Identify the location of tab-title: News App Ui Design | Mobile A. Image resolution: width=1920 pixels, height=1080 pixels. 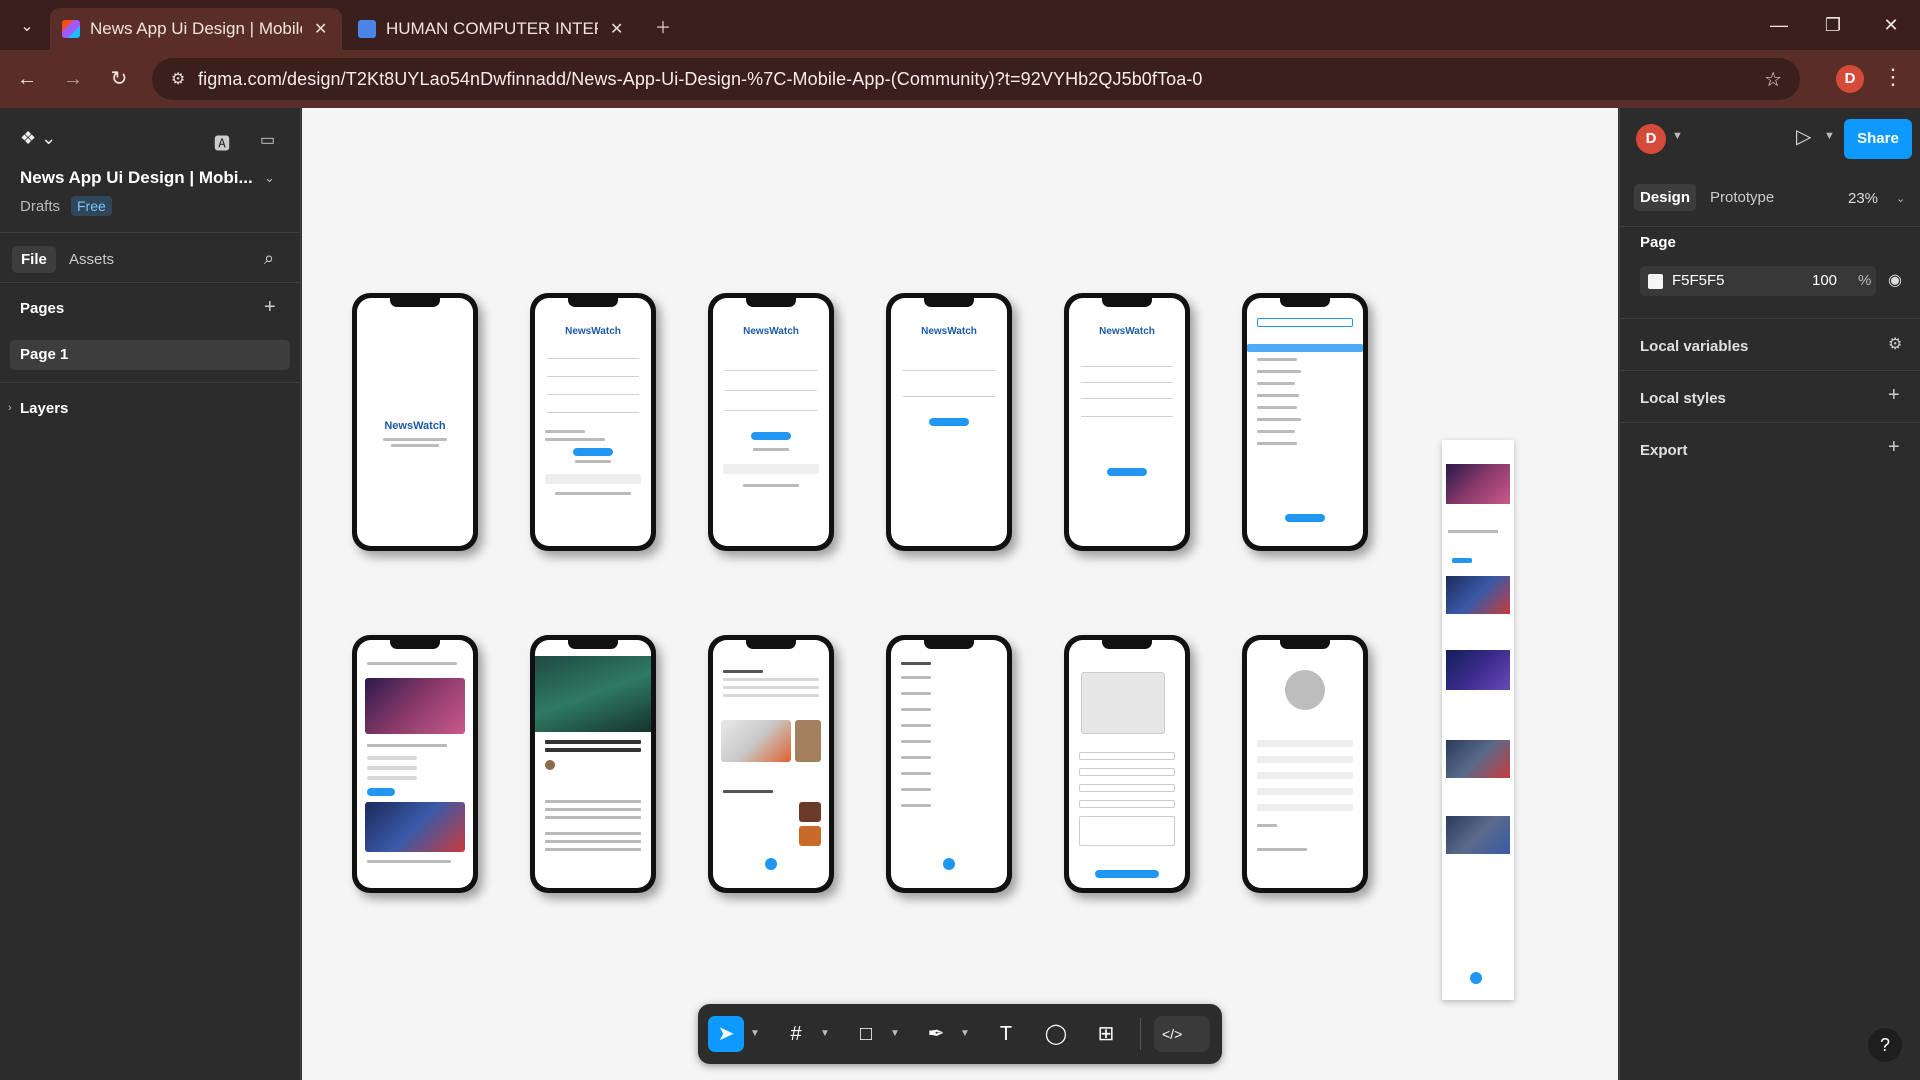
(196, 28).